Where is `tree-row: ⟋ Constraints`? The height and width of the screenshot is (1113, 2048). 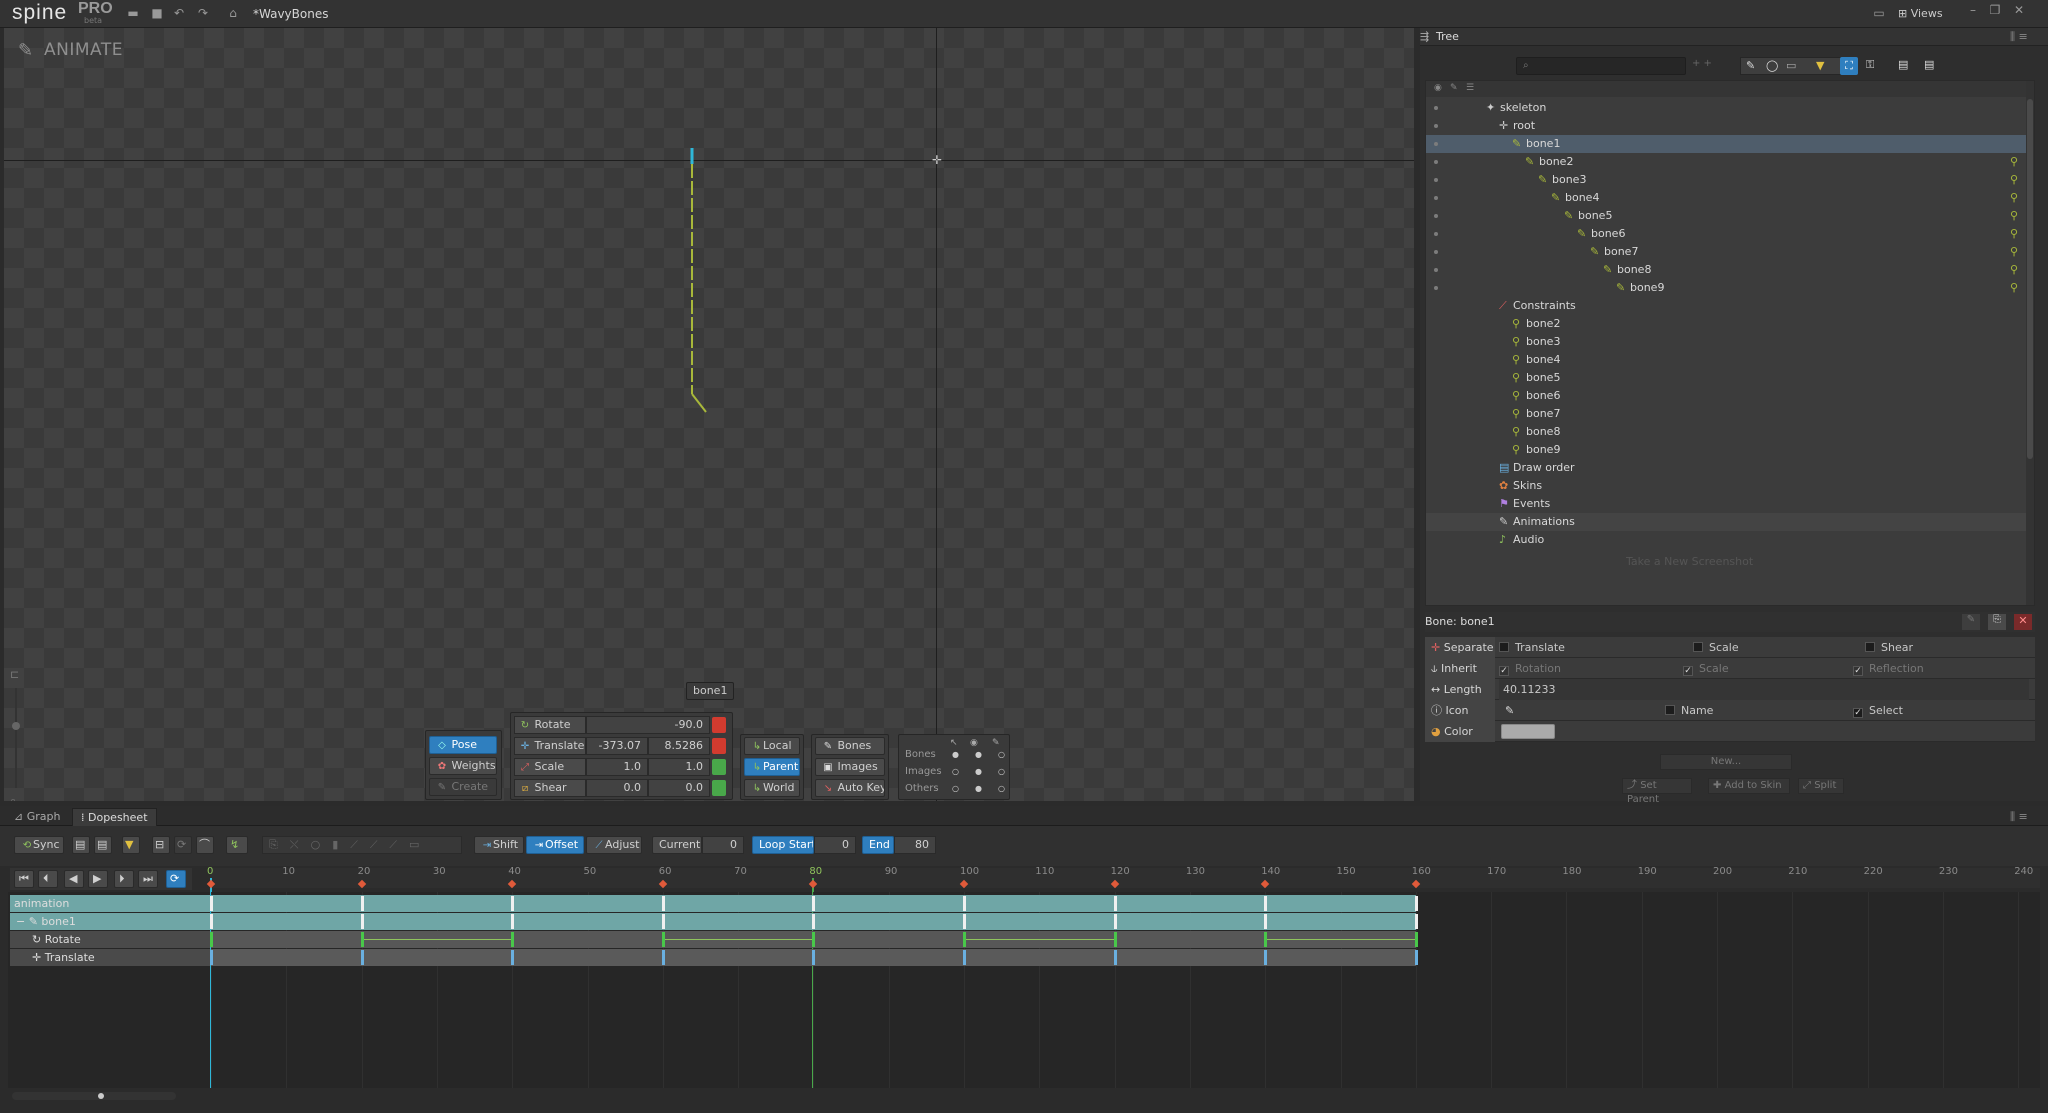 tree-row: ⟋ Constraints is located at coordinates (1726, 306).